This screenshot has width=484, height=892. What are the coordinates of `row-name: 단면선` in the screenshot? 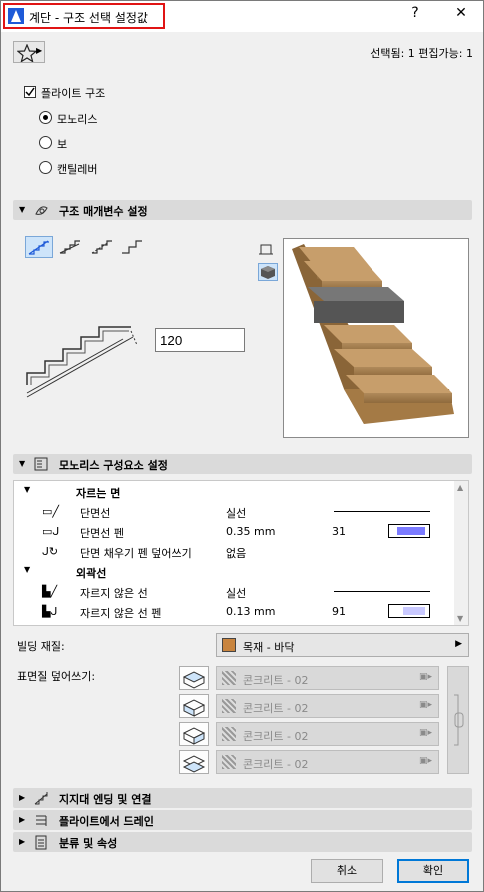 It's located at (95, 513).